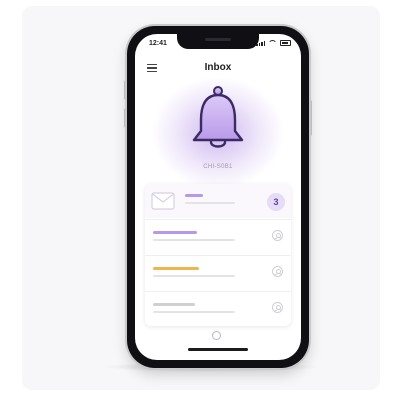 This screenshot has width=400, height=398. Describe the element at coordinates (218, 201) in the screenshot. I see `featured-notification: 3` at that location.